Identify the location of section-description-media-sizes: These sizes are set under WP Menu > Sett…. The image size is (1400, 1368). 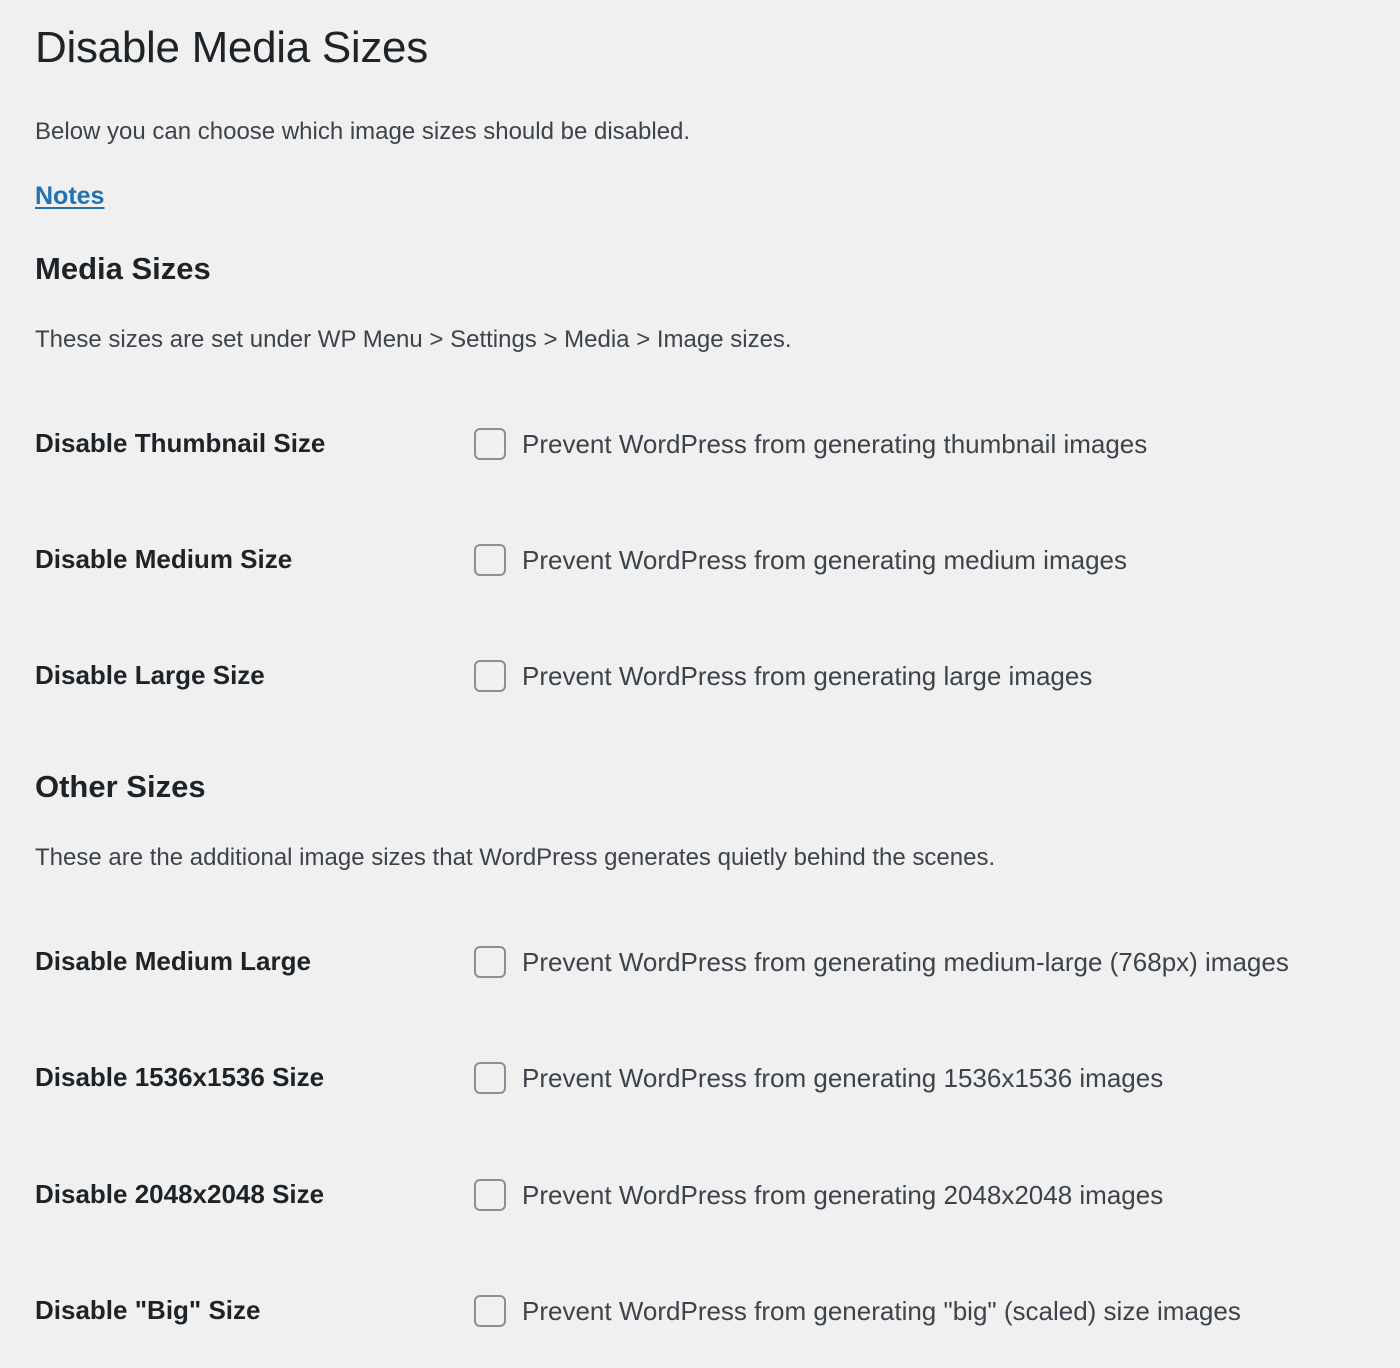
(413, 339).